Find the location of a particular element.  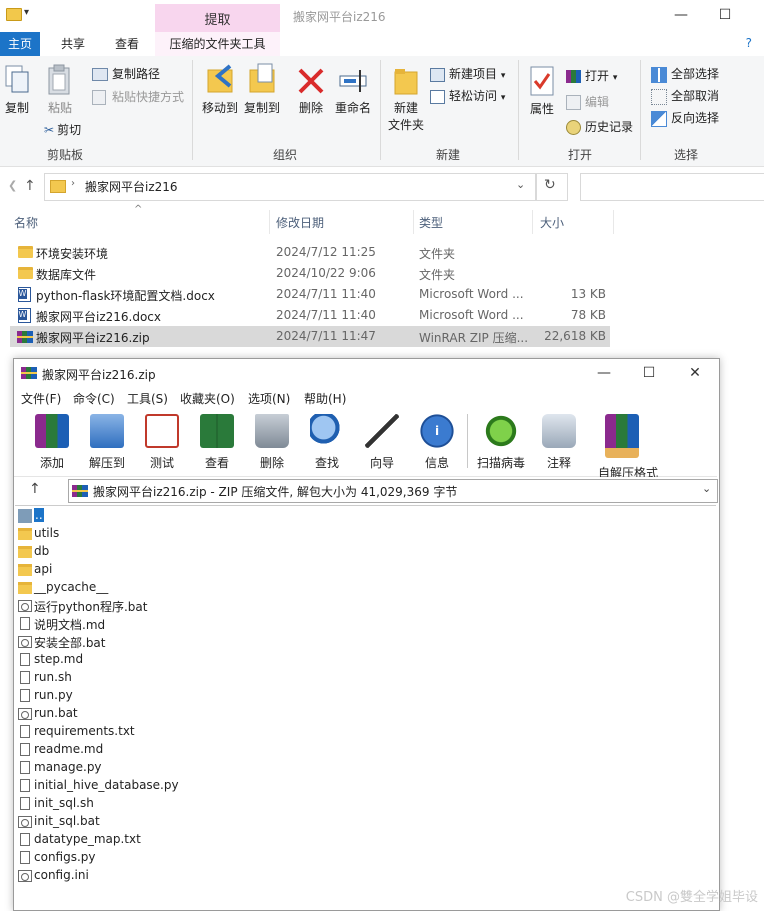

menu-commands: 命令(C) is located at coordinates (94, 398).